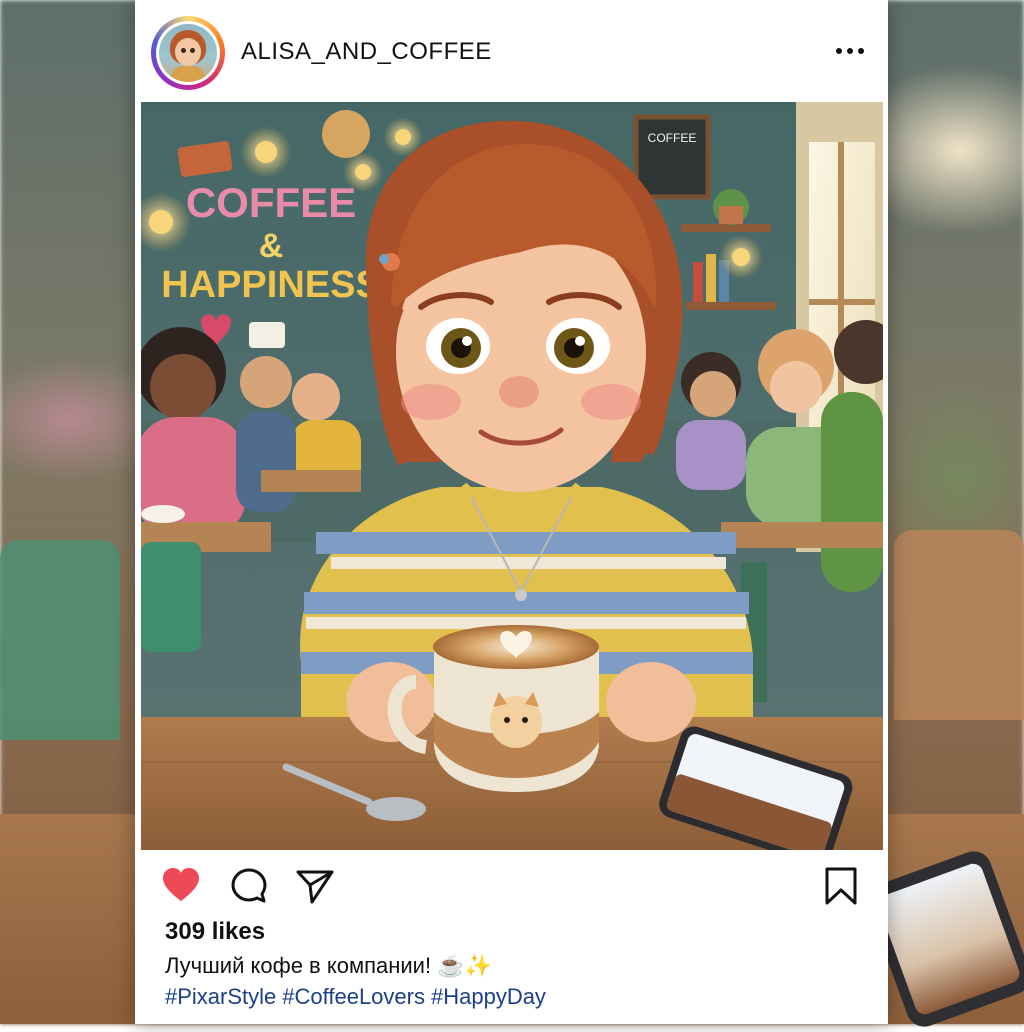 Image resolution: width=1024 pixels, height=1032 pixels. Describe the element at coordinates (220, 996) in the screenshot. I see `hashtag-link: #PixarStyle` at that location.